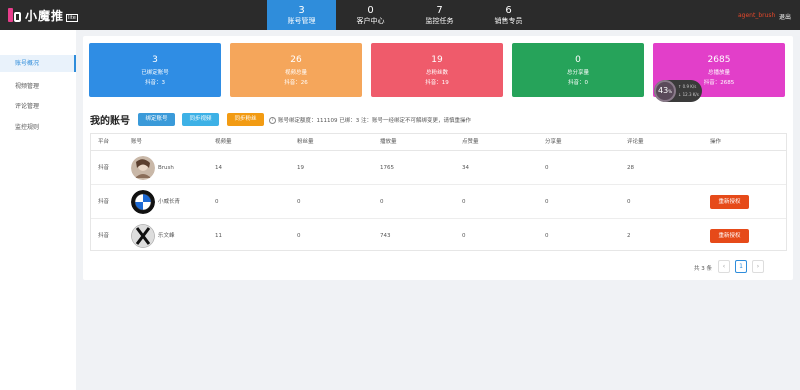 This screenshot has height=390, width=800. Describe the element at coordinates (104, 142) in the screenshot. I see `col-platform: 平台` at that location.